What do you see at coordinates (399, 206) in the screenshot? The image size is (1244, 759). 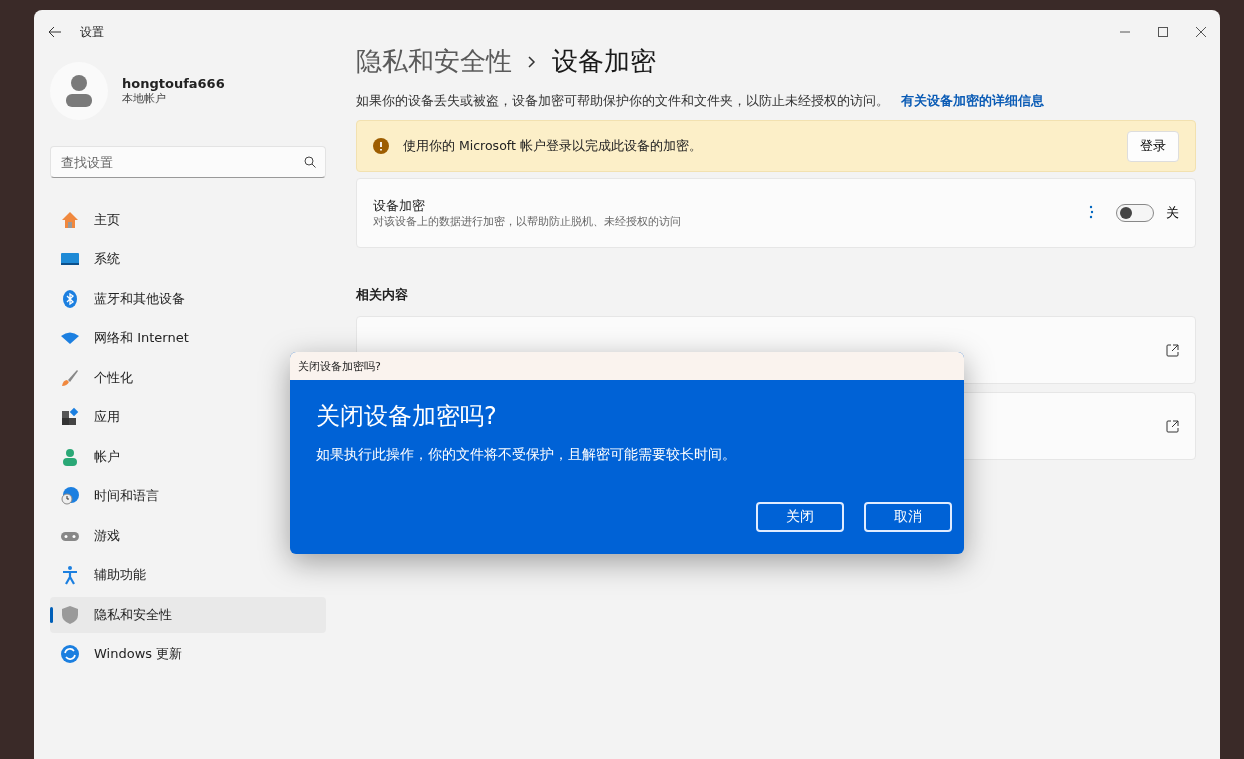 I see `setting-title: 设备加密` at bounding box center [399, 206].